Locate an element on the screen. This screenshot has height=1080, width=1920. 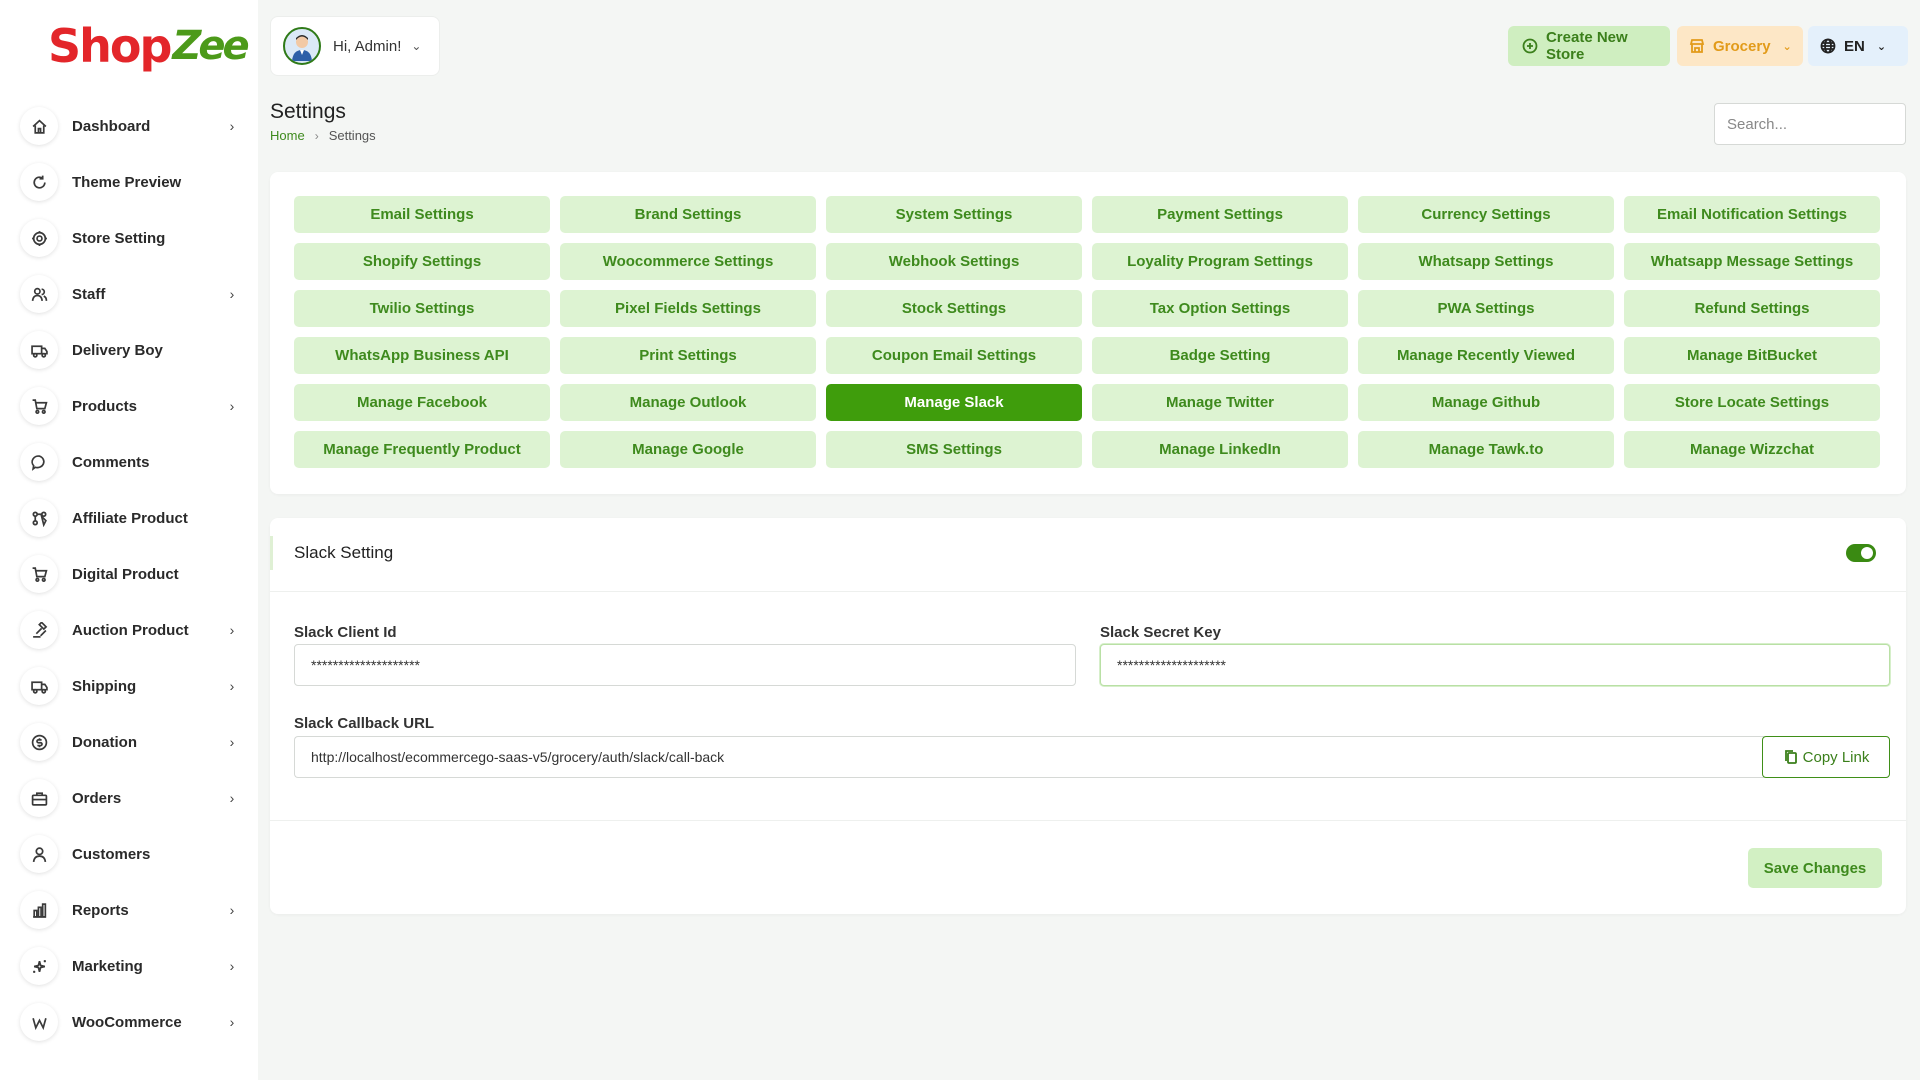
tab-twilio-settings: Twilio Settings is located at coordinates (422, 308).